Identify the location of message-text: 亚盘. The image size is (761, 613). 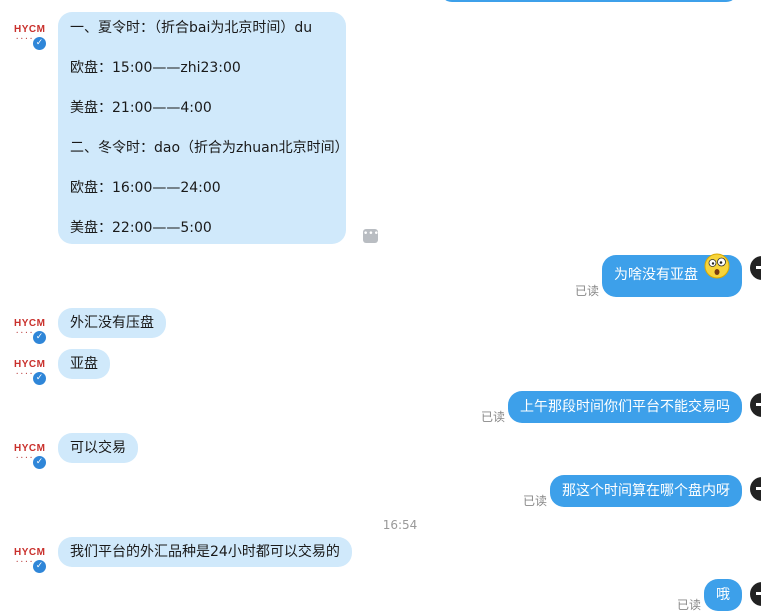
(84, 364).